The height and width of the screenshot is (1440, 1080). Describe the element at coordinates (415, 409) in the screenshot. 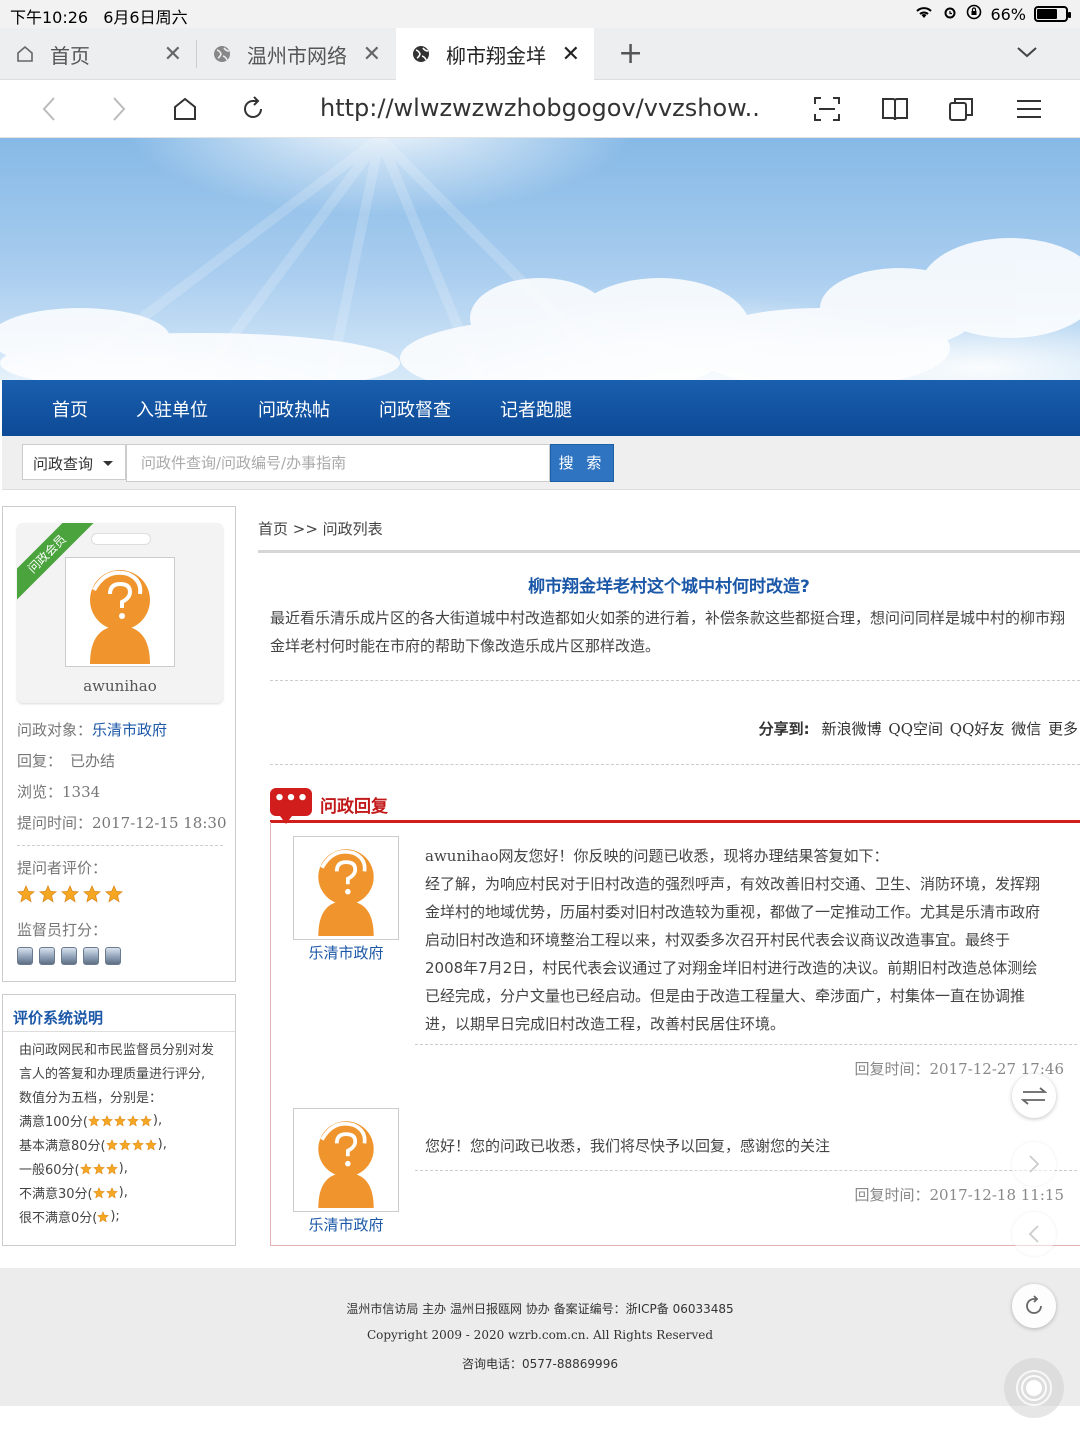

I see `nav-item-supervision: 问政督查` at that location.